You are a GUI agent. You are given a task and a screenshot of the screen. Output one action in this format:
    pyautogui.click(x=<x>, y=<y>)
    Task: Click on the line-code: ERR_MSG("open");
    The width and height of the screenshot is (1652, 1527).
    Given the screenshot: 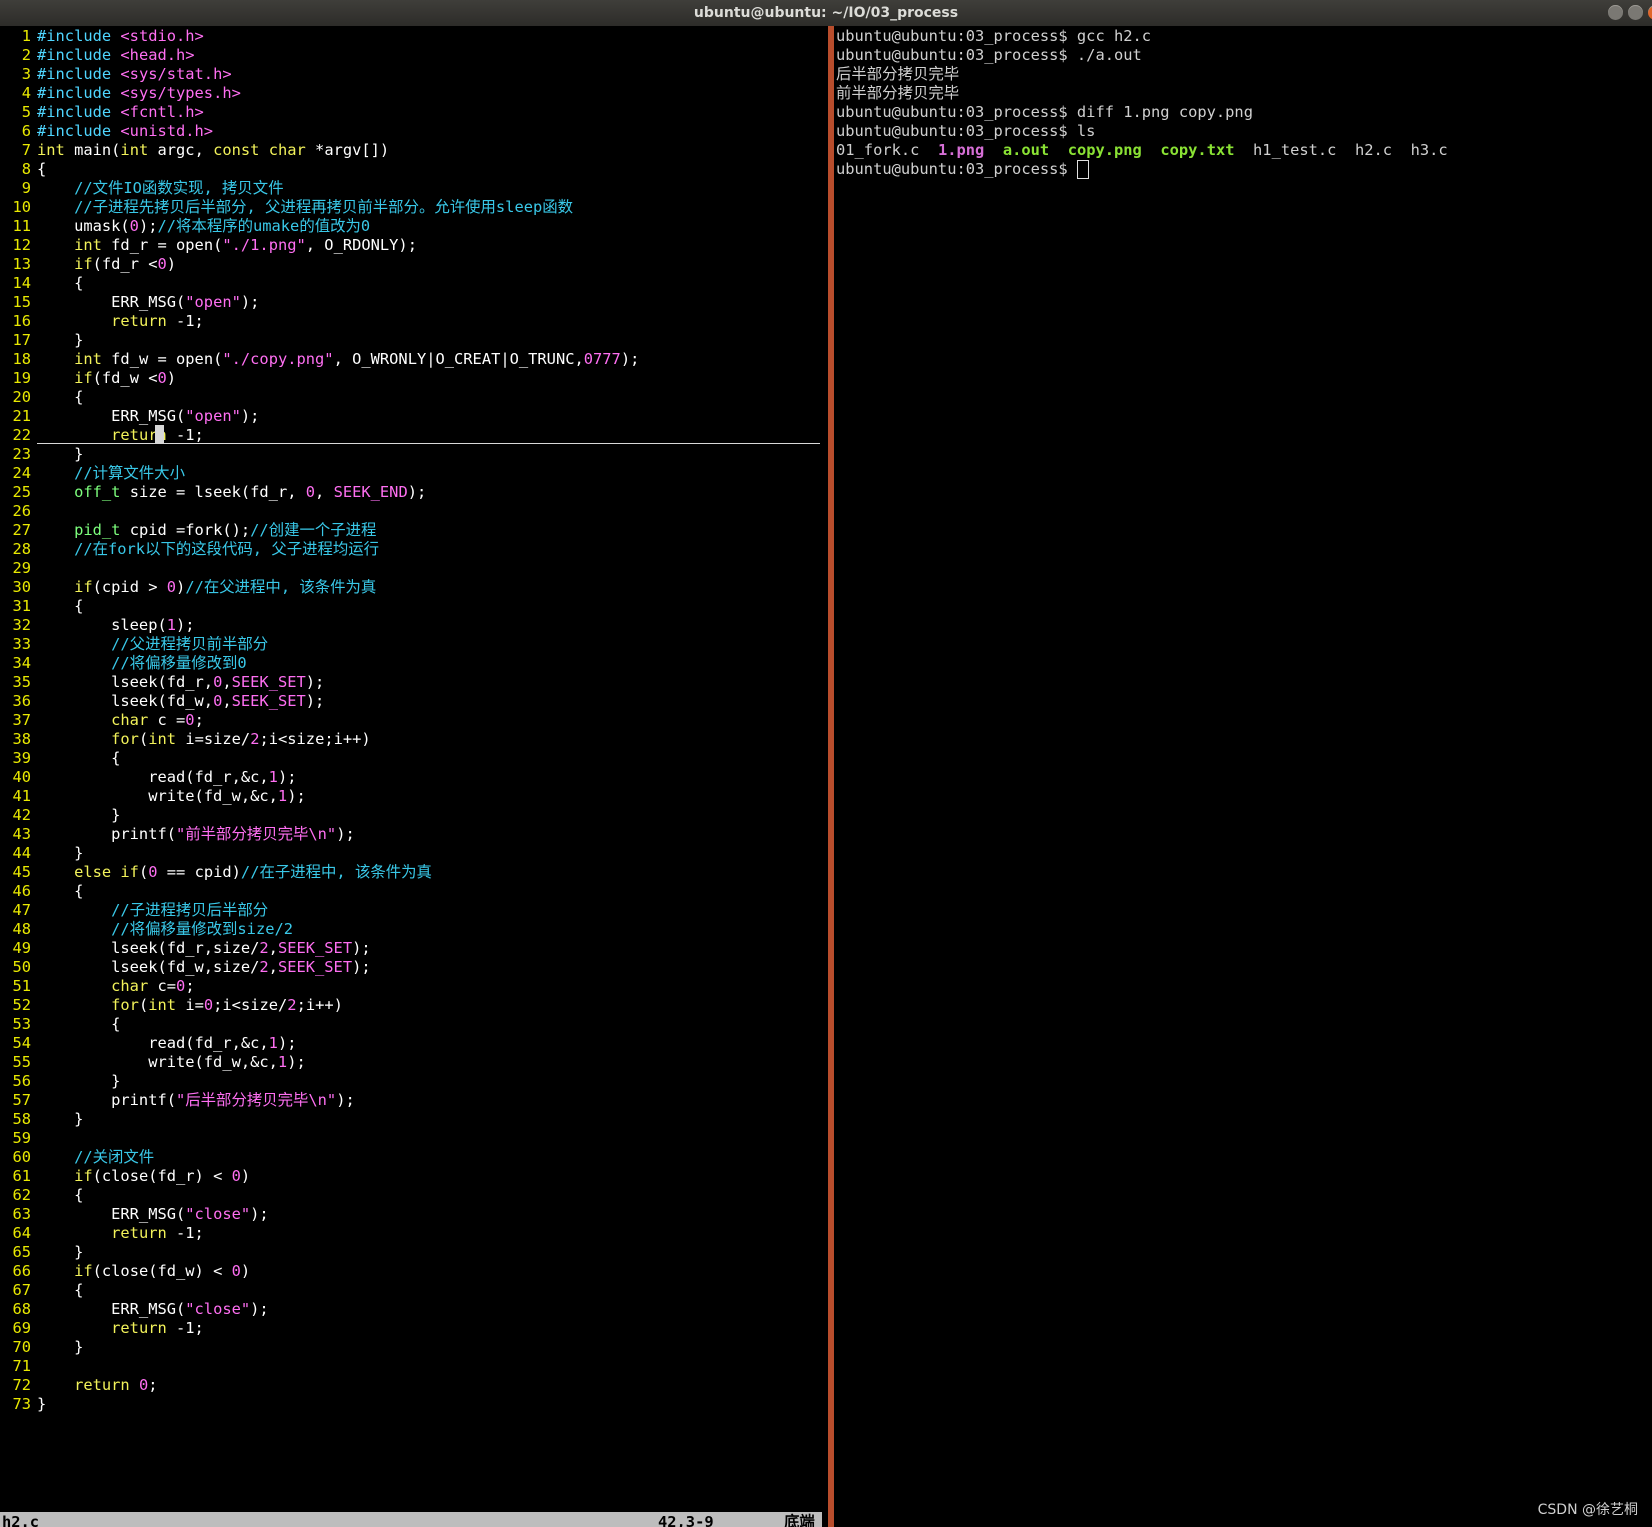 What is the action you would take?
    pyautogui.click(x=148, y=416)
    